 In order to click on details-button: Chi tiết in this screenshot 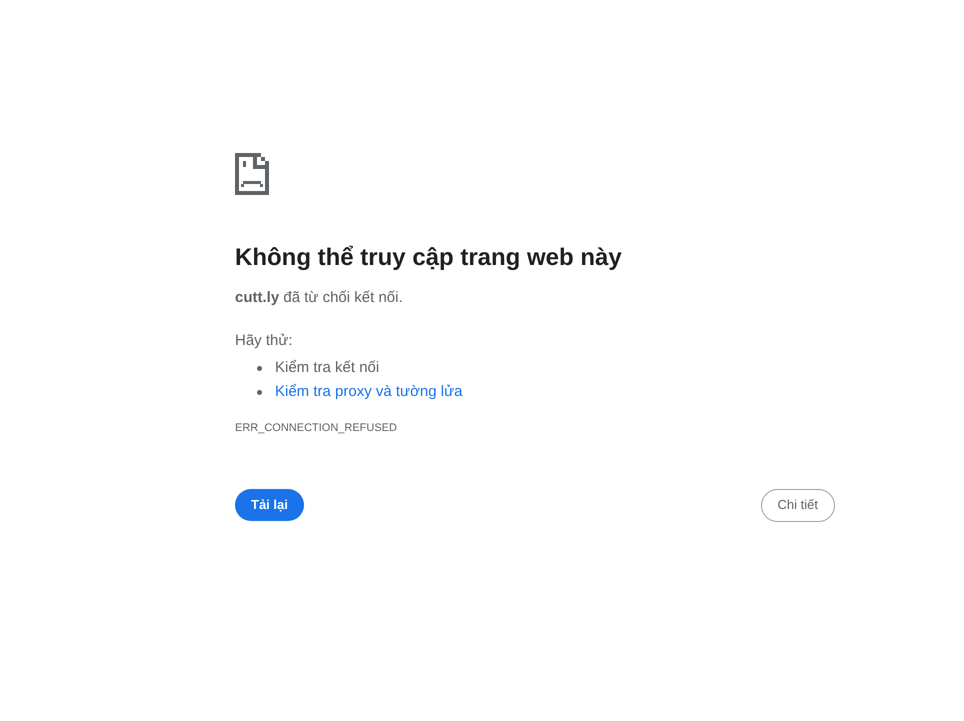, I will do `click(797, 505)`.